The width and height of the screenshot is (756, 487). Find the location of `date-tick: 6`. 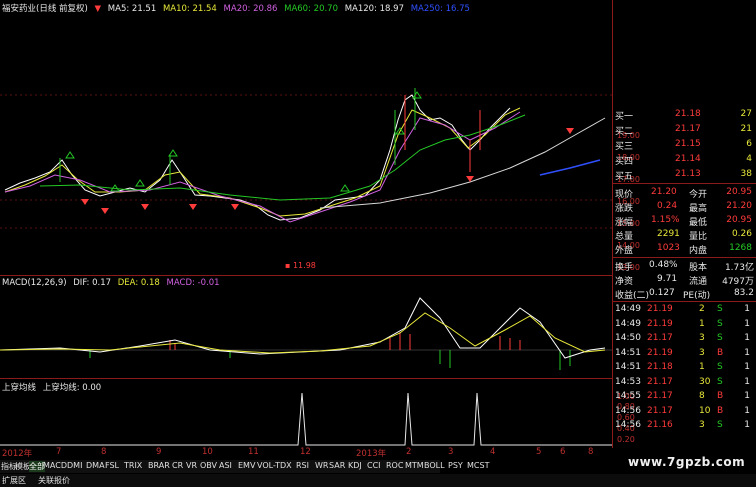

date-tick: 6 is located at coordinates (563, 452).